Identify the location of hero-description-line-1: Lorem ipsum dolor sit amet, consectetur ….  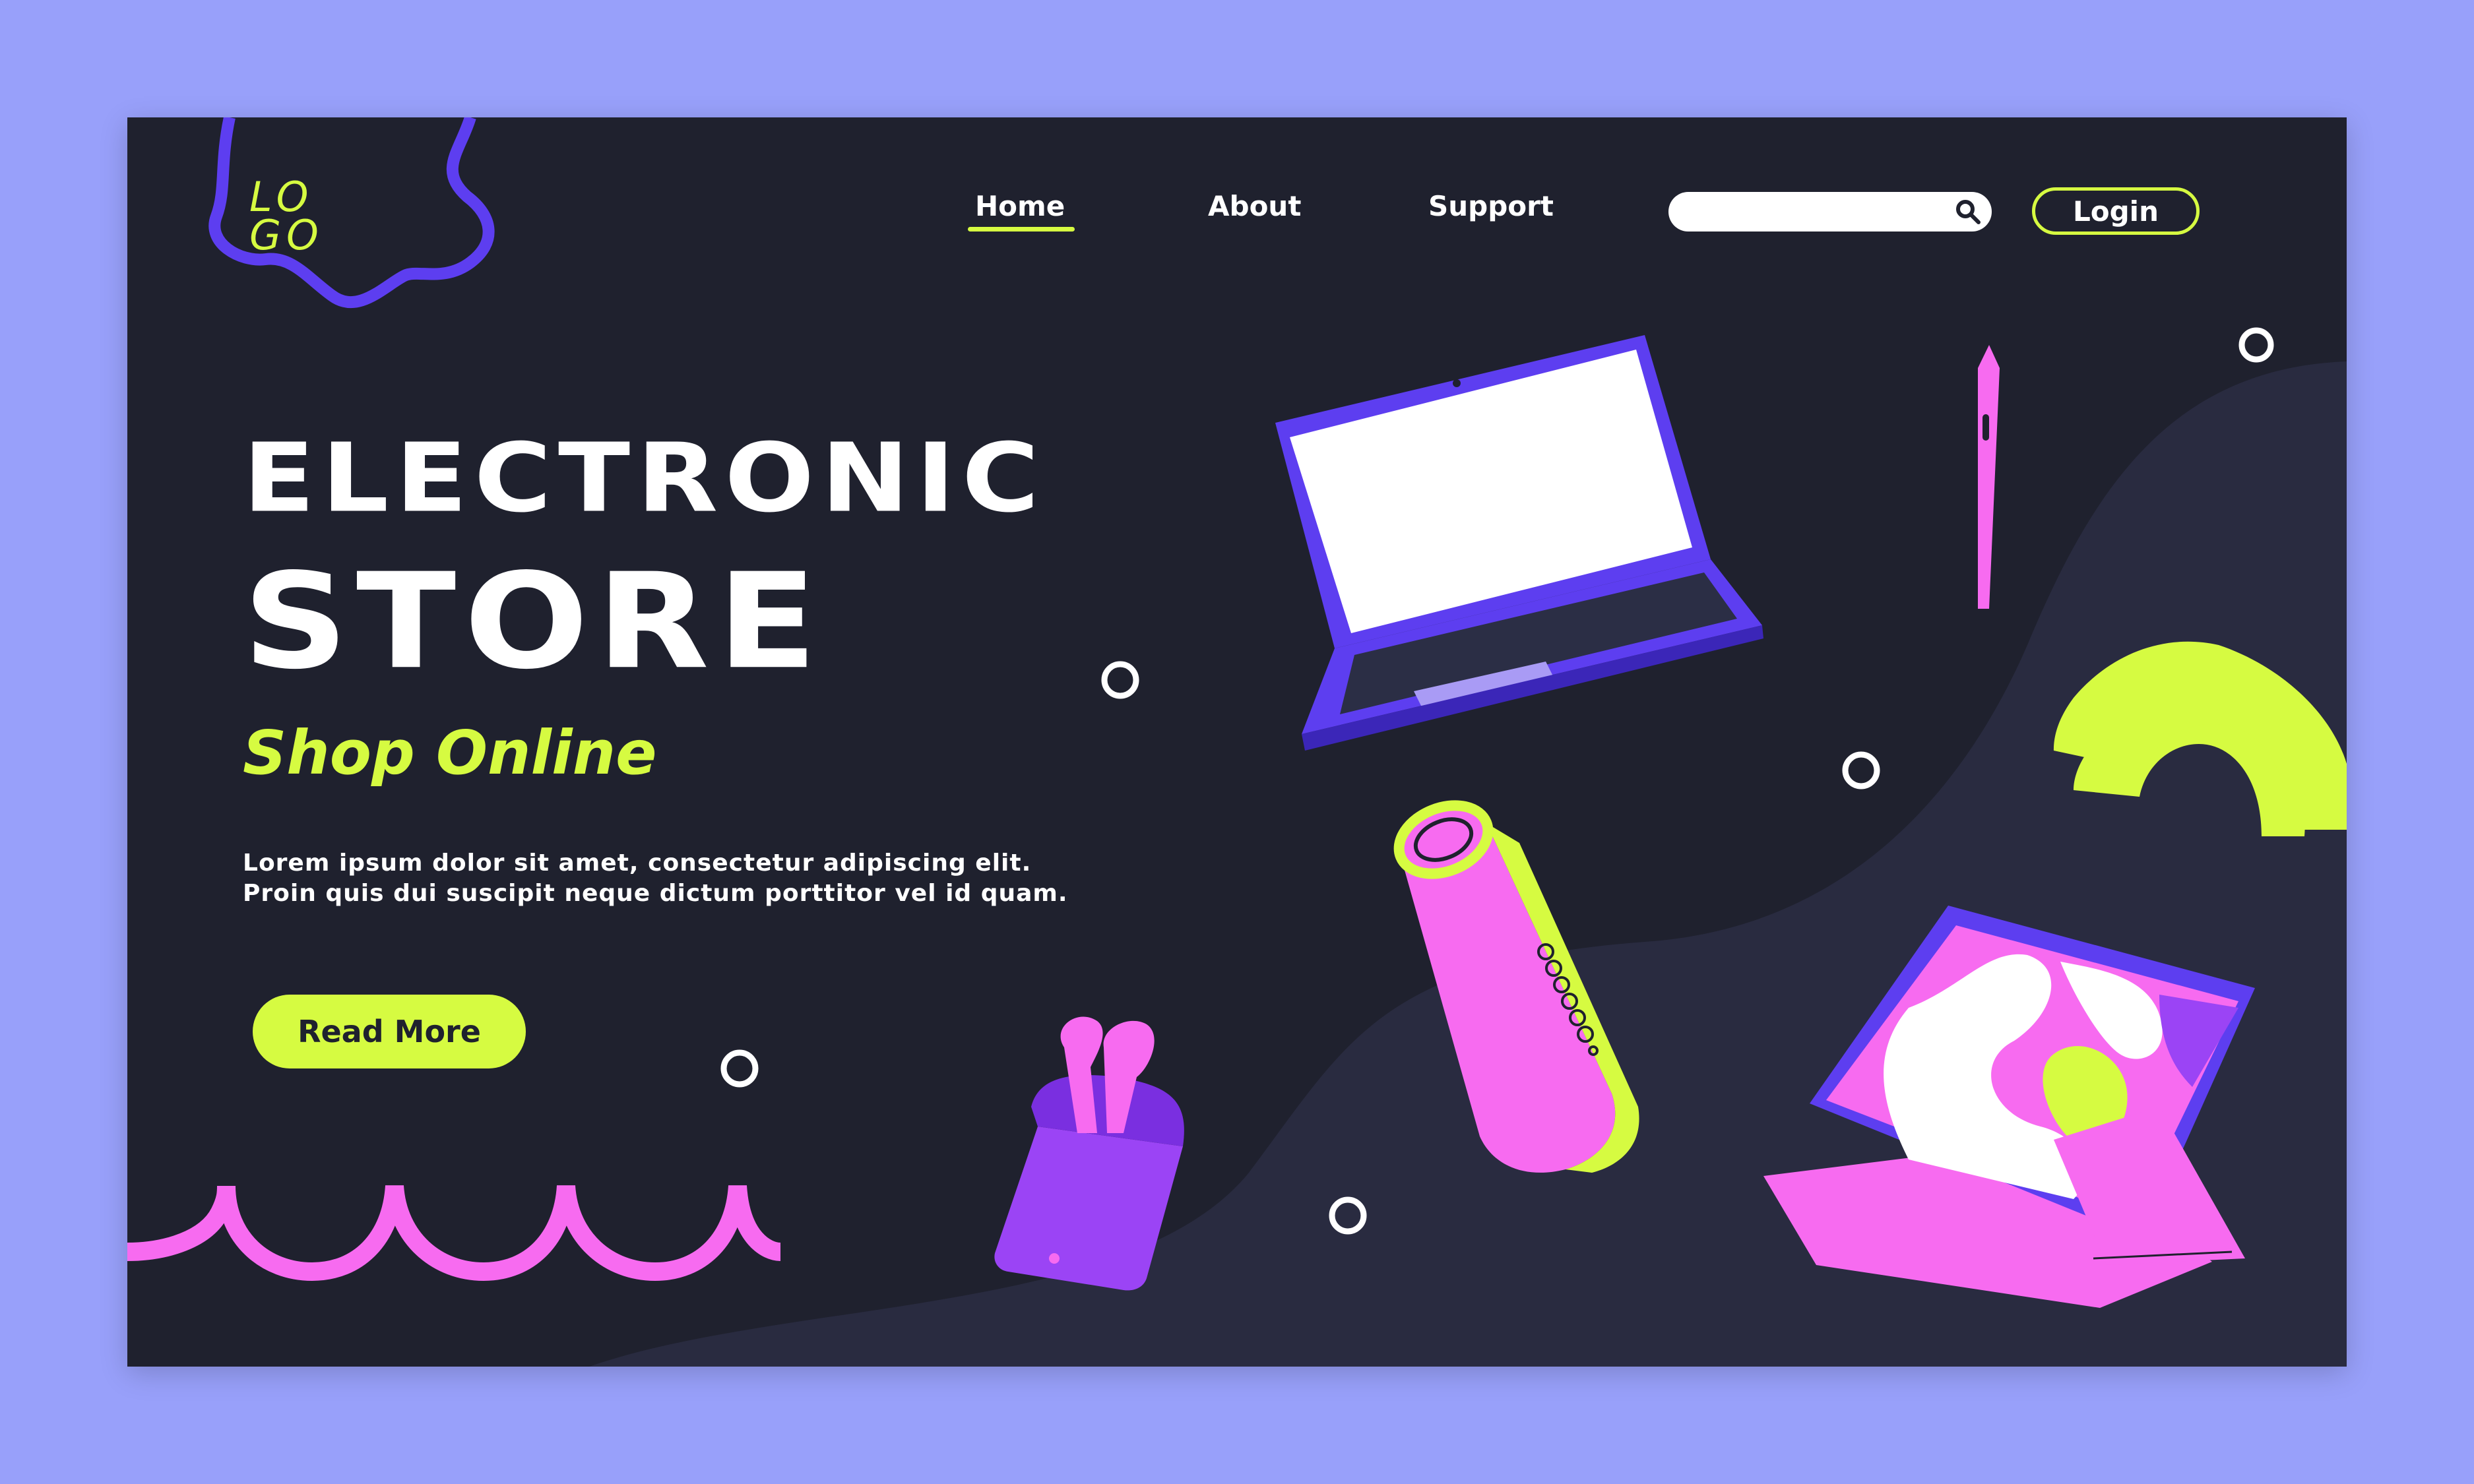
(637, 863).